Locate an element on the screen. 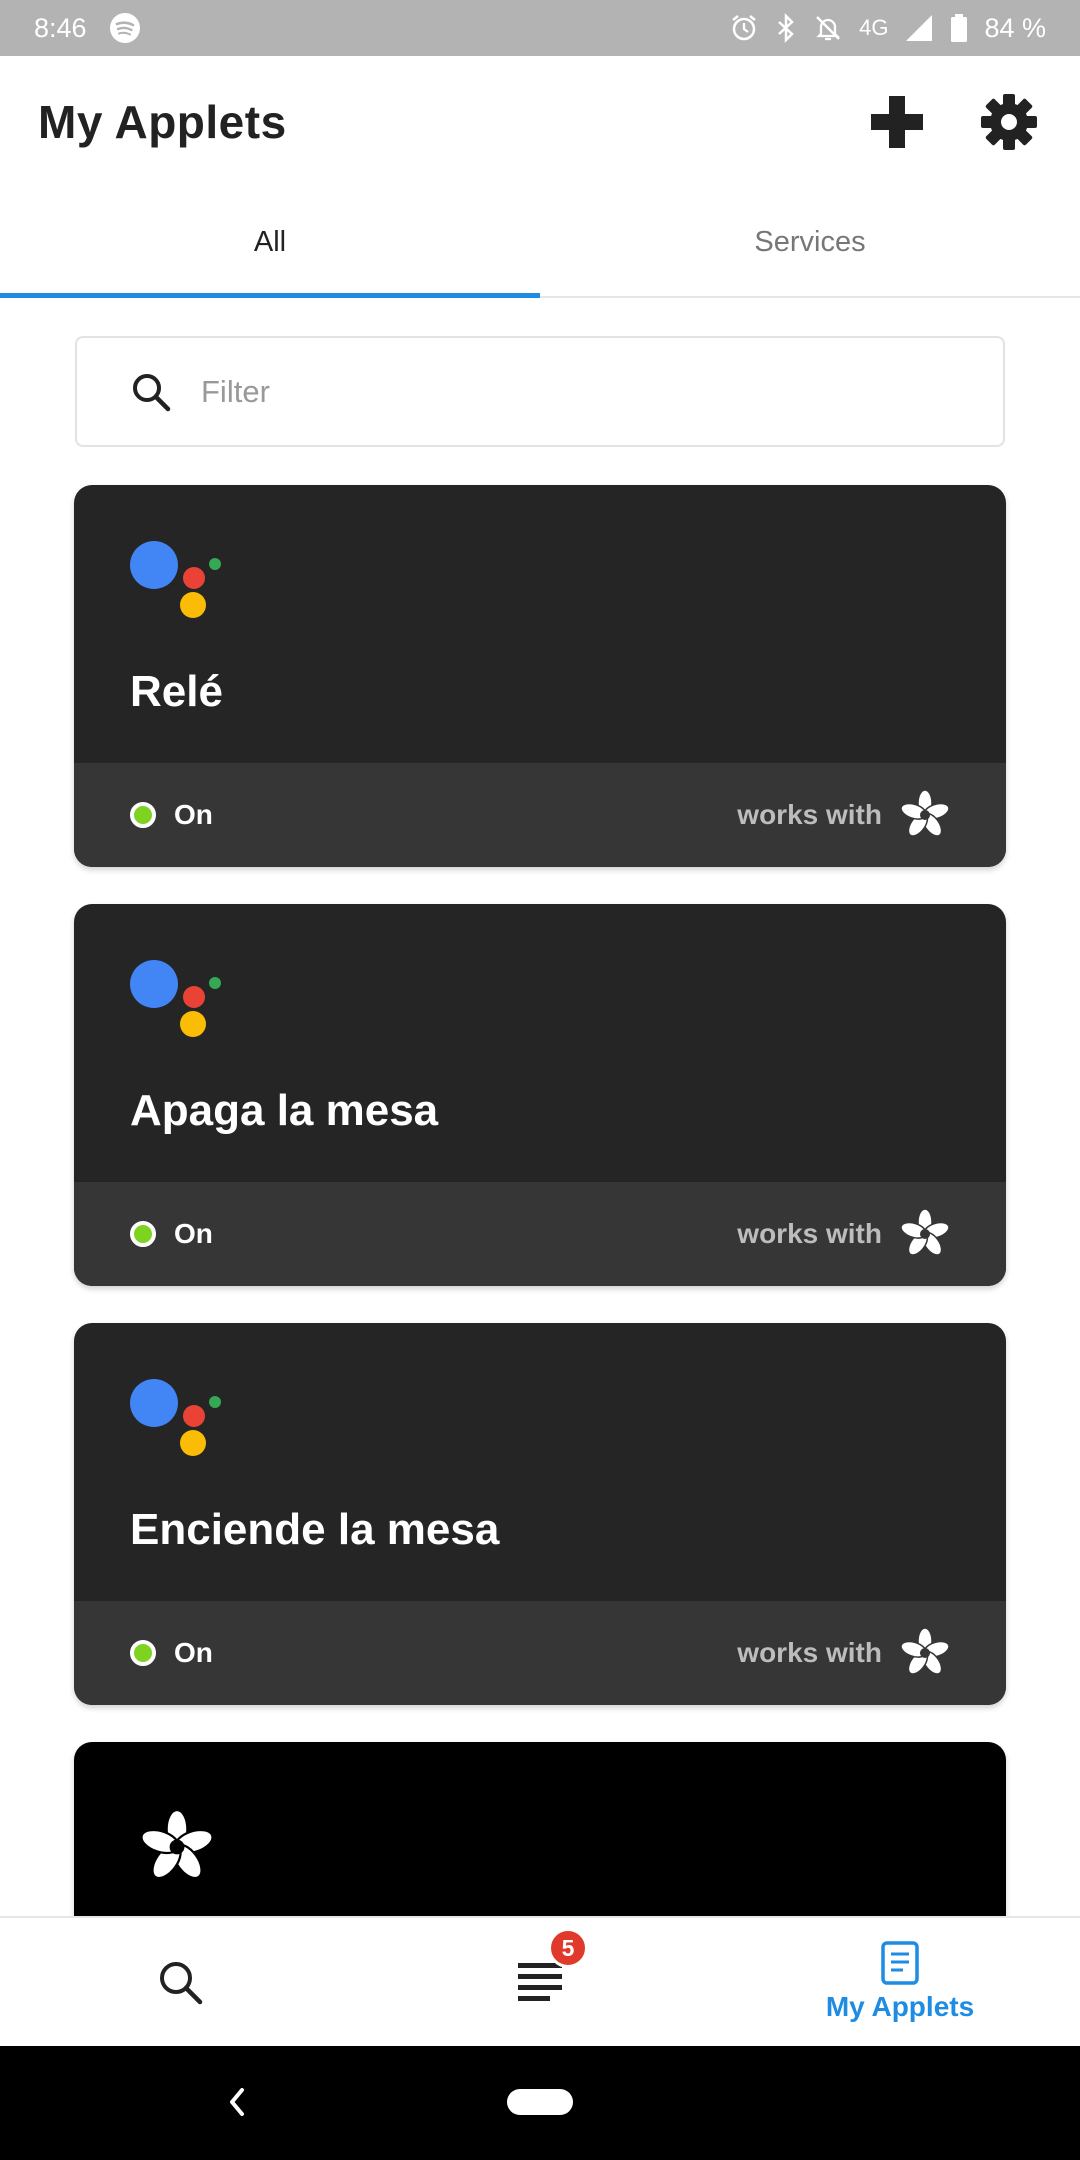  filter-input is located at coordinates (551, 391).